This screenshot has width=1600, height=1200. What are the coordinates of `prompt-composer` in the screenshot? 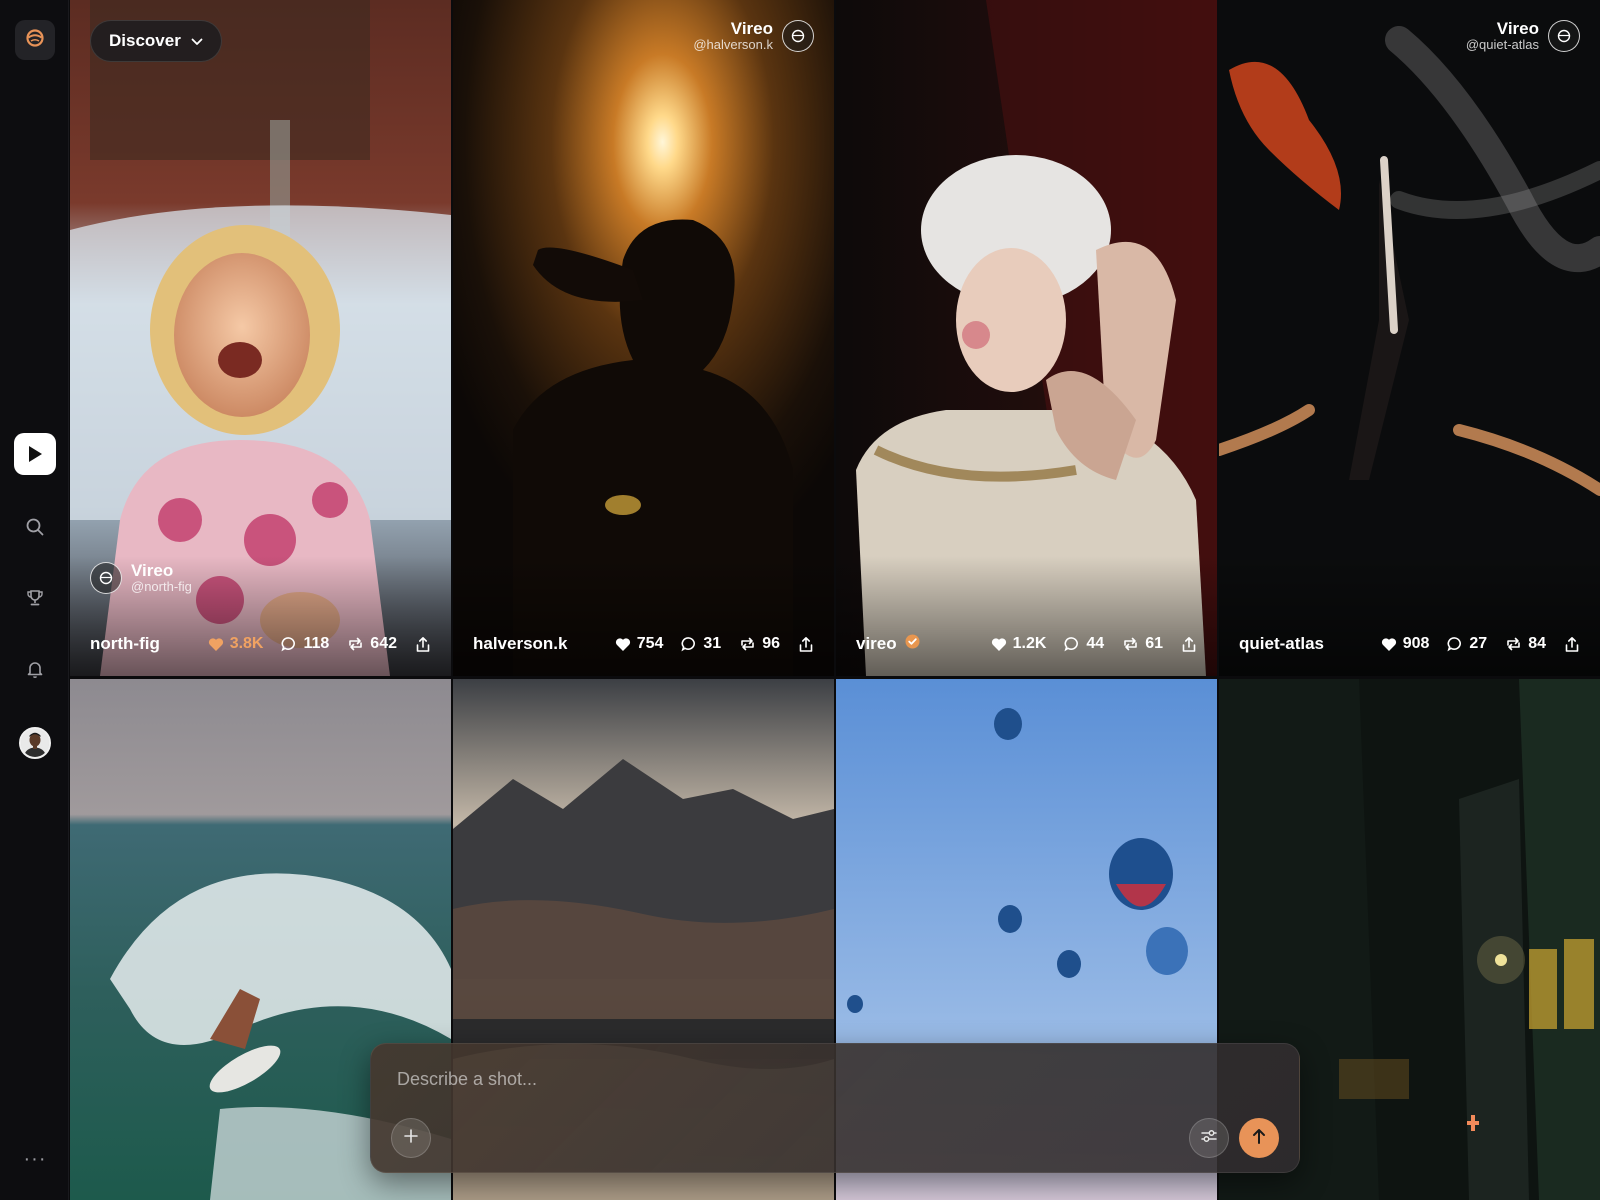 It's located at (835, 1108).